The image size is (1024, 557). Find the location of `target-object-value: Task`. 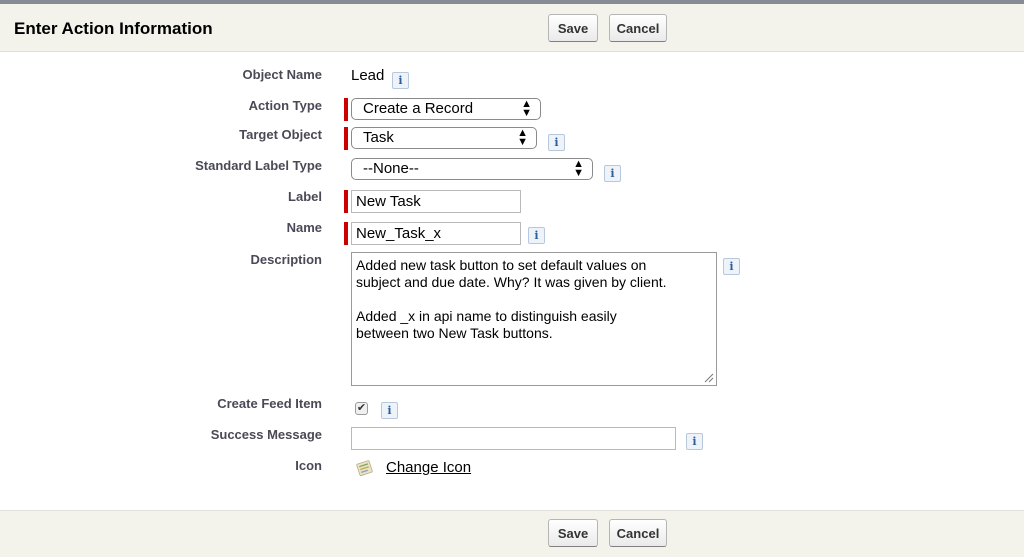

target-object-value: Task is located at coordinates (378, 137).